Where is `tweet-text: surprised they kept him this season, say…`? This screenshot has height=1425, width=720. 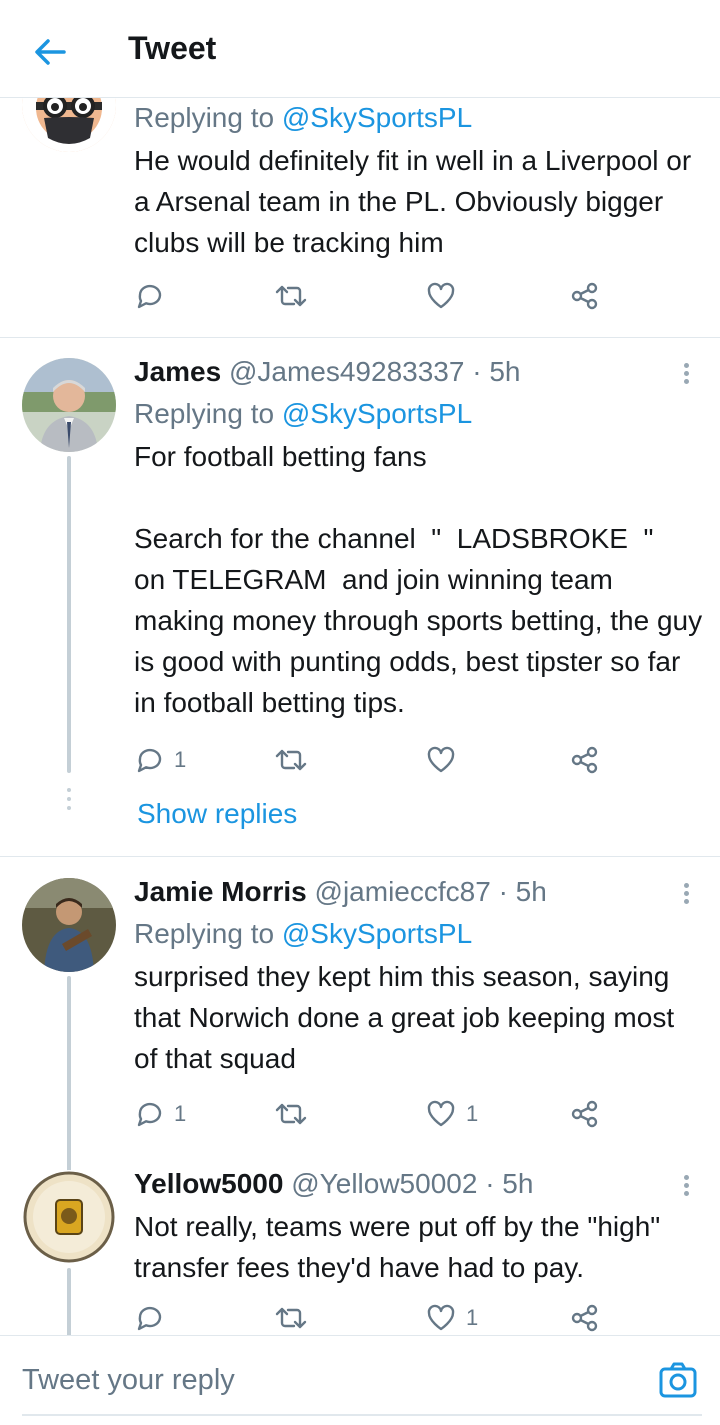 tweet-text: surprised they kept him this season, say… is located at coordinates (408, 1017).